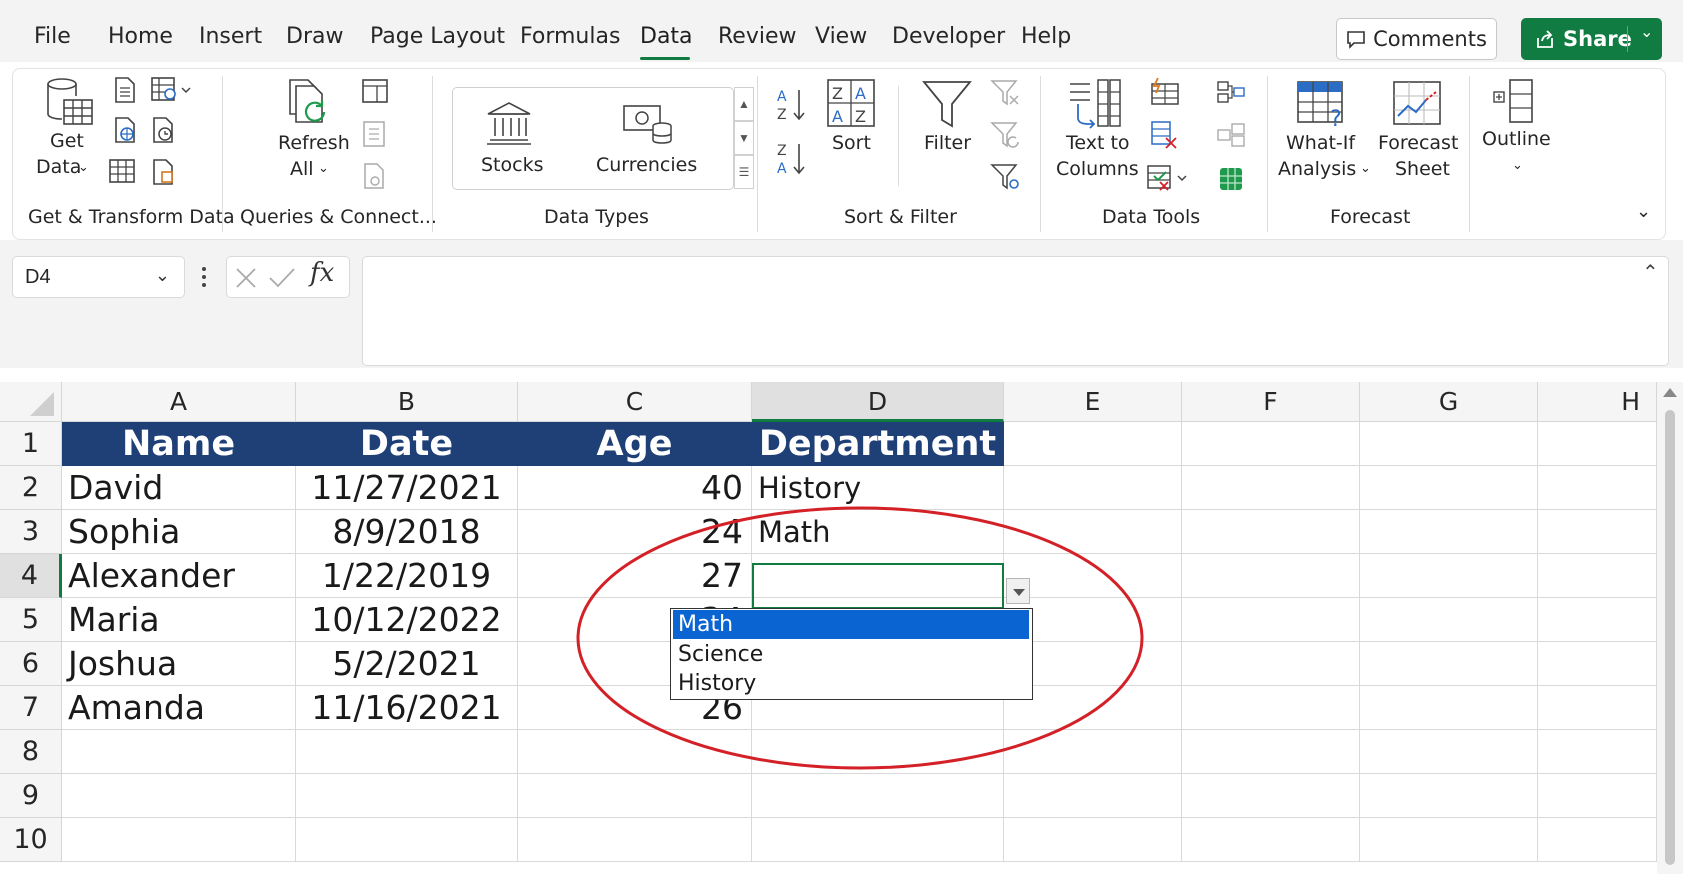 The image size is (1683, 874). Describe the element at coordinates (635, 576) in the screenshot. I see `cell-c4: 27` at that location.